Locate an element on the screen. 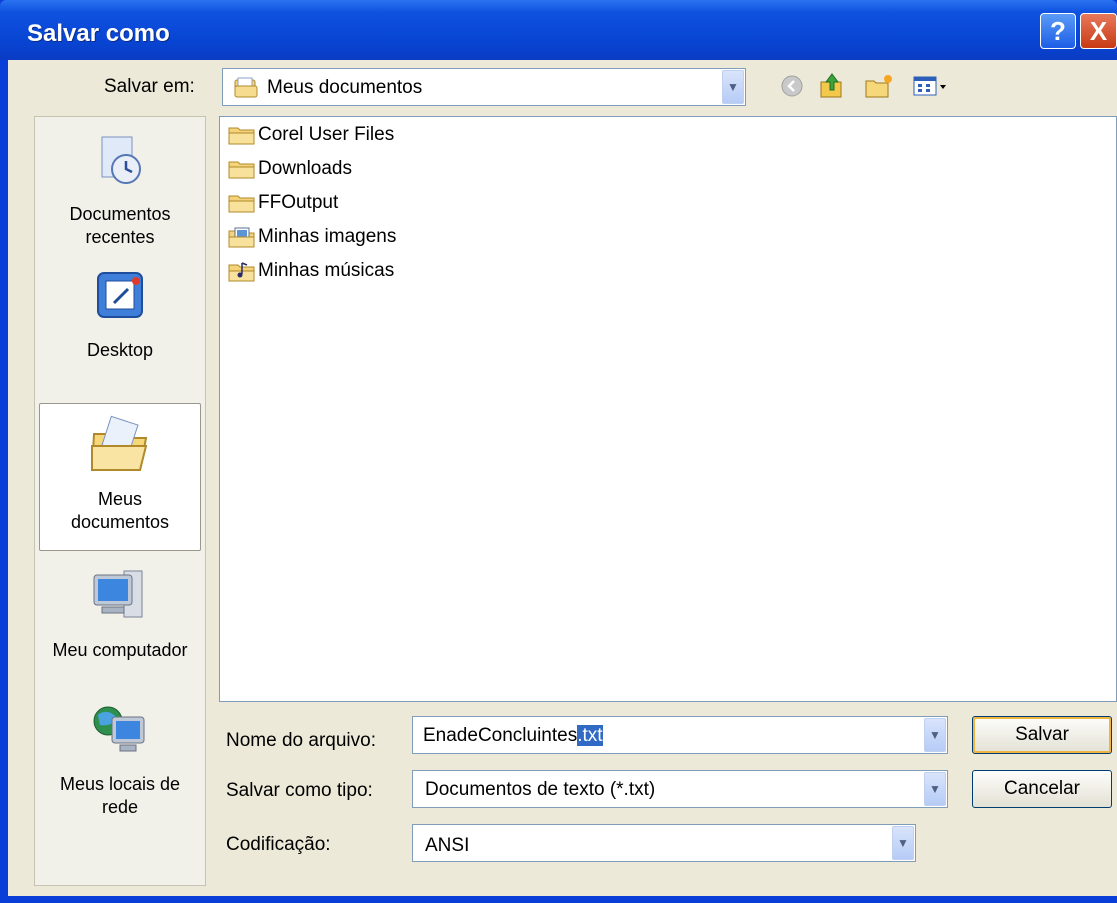 The image size is (1117, 903). list-item: Downloads is located at coordinates (290, 169).